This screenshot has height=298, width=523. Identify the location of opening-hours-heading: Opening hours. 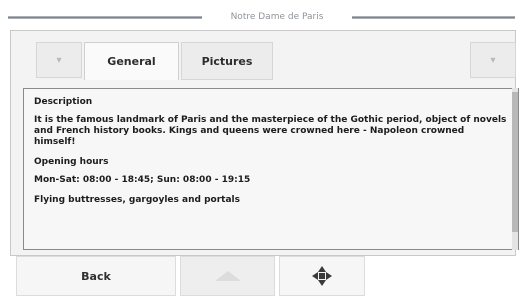
(71, 162).